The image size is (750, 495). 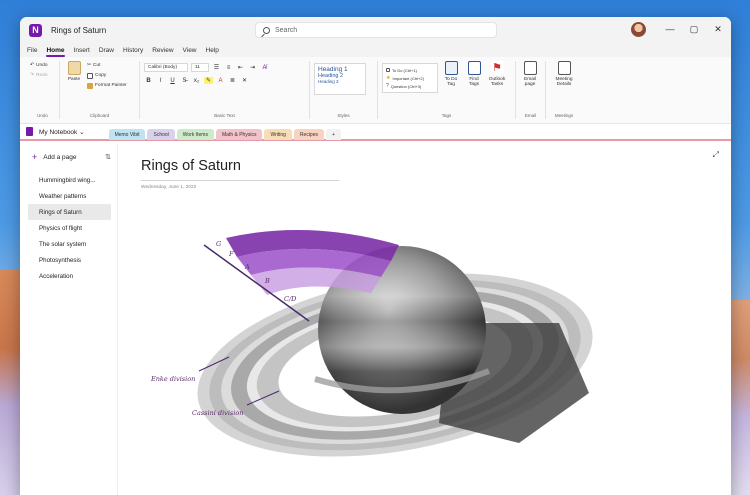 I want to click on numbering-icon: ≡, so click(x=228, y=68).